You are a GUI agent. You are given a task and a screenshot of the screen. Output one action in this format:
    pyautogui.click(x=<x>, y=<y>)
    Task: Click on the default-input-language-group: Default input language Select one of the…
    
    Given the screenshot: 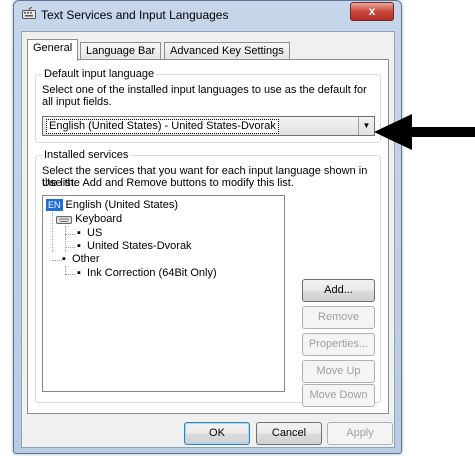 What is the action you would take?
    pyautogui.click(x=208, y=105)
    